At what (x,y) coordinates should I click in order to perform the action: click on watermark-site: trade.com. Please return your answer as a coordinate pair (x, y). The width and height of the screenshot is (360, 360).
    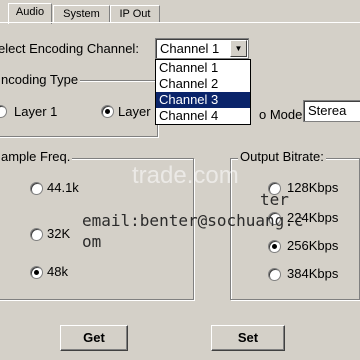
    Looking at the image, I should click on (185, 175).